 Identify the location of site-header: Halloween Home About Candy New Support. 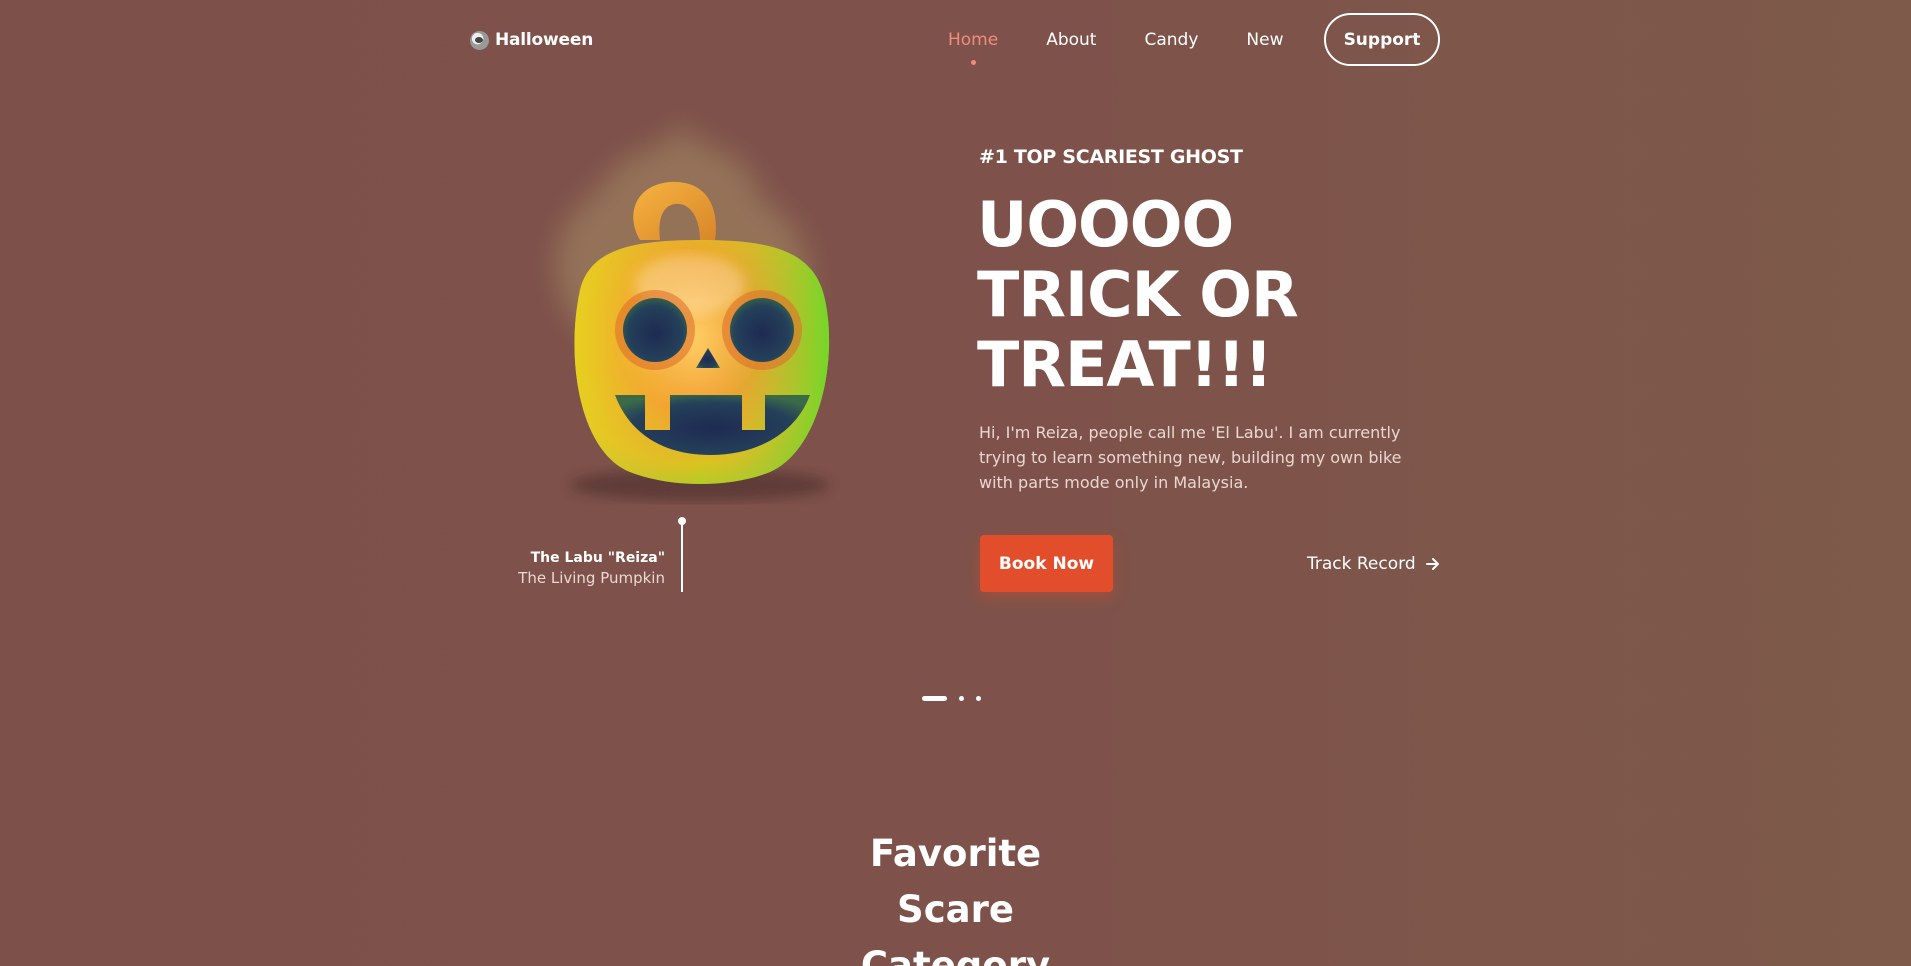
(955, 40).